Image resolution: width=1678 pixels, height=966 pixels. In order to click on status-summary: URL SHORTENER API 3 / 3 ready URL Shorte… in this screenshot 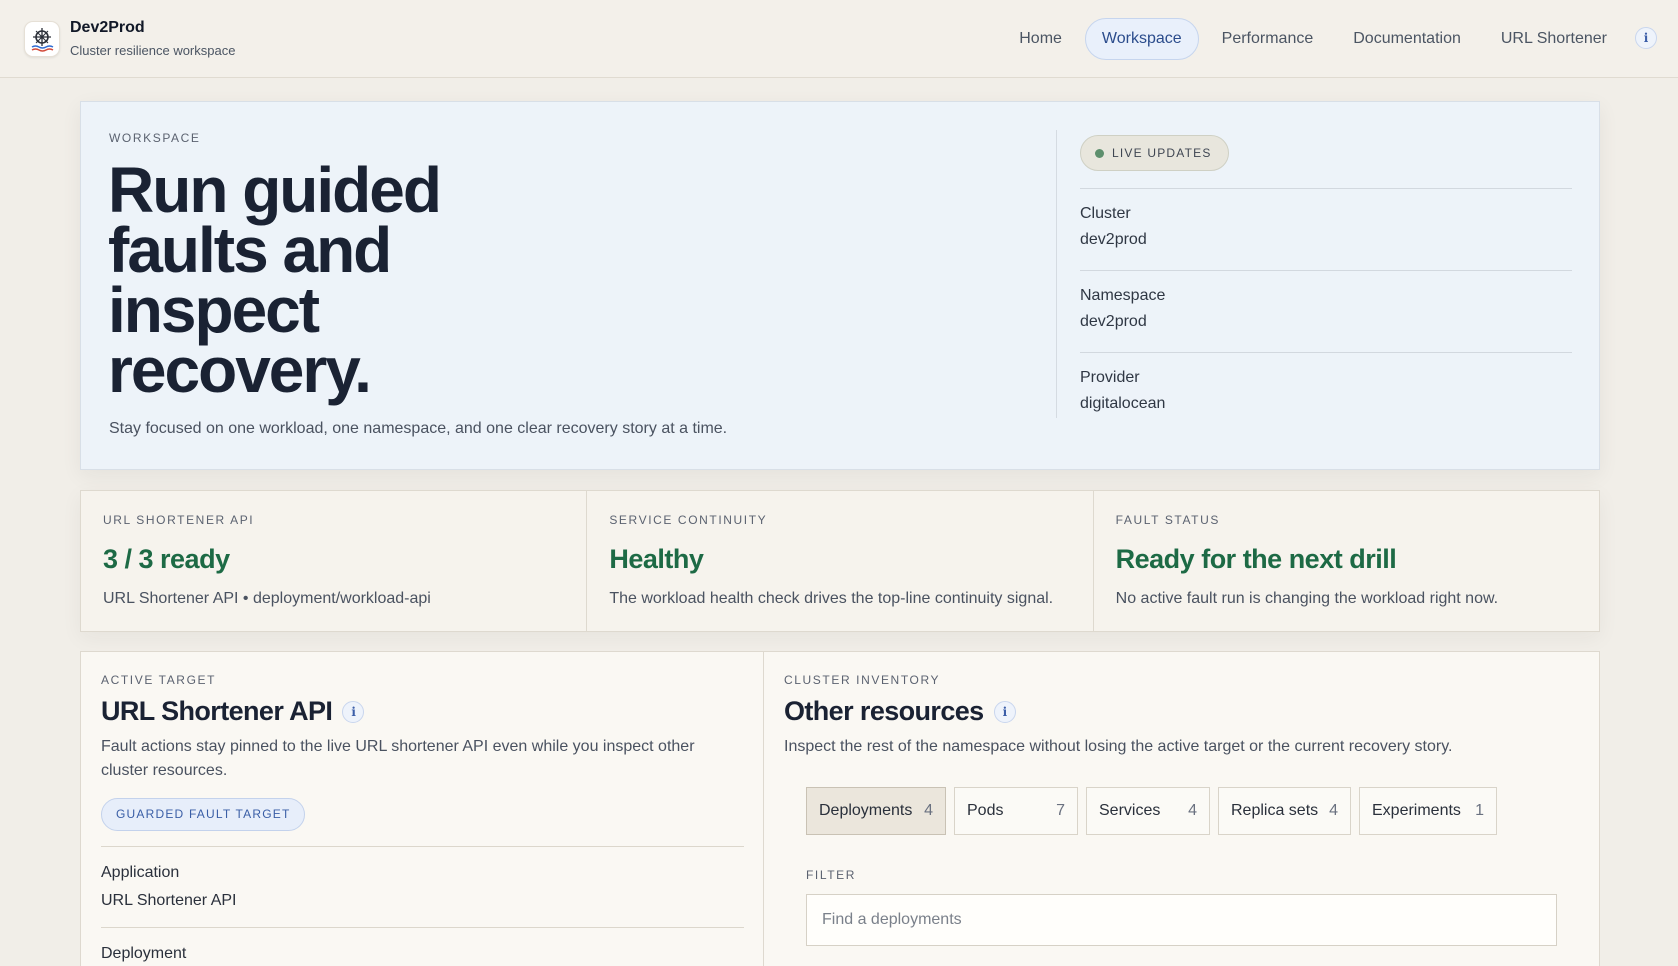, I will do `click(840, 561)`.